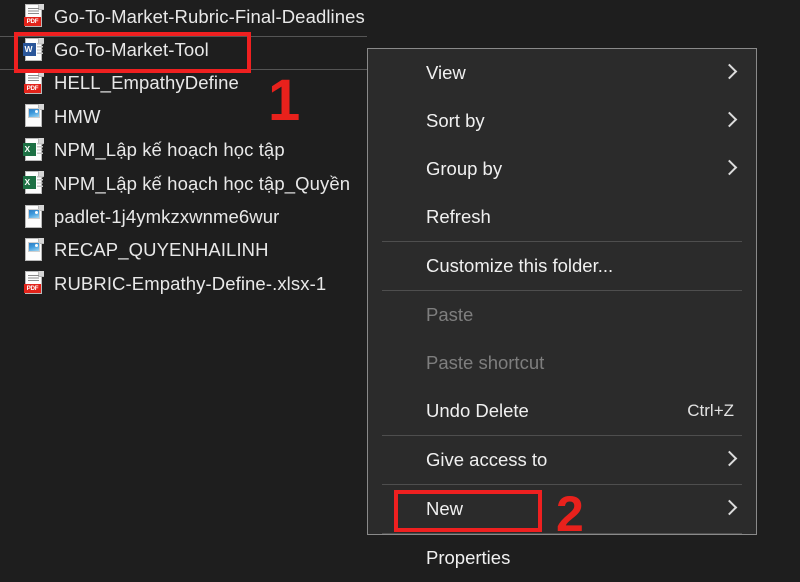 This screenshot has width=800, height=582. What do you see at coordinates (477, 410) in the screenshot?
I see `context-menu-item-label: Undo Delete` at bounding box center [477, 410].